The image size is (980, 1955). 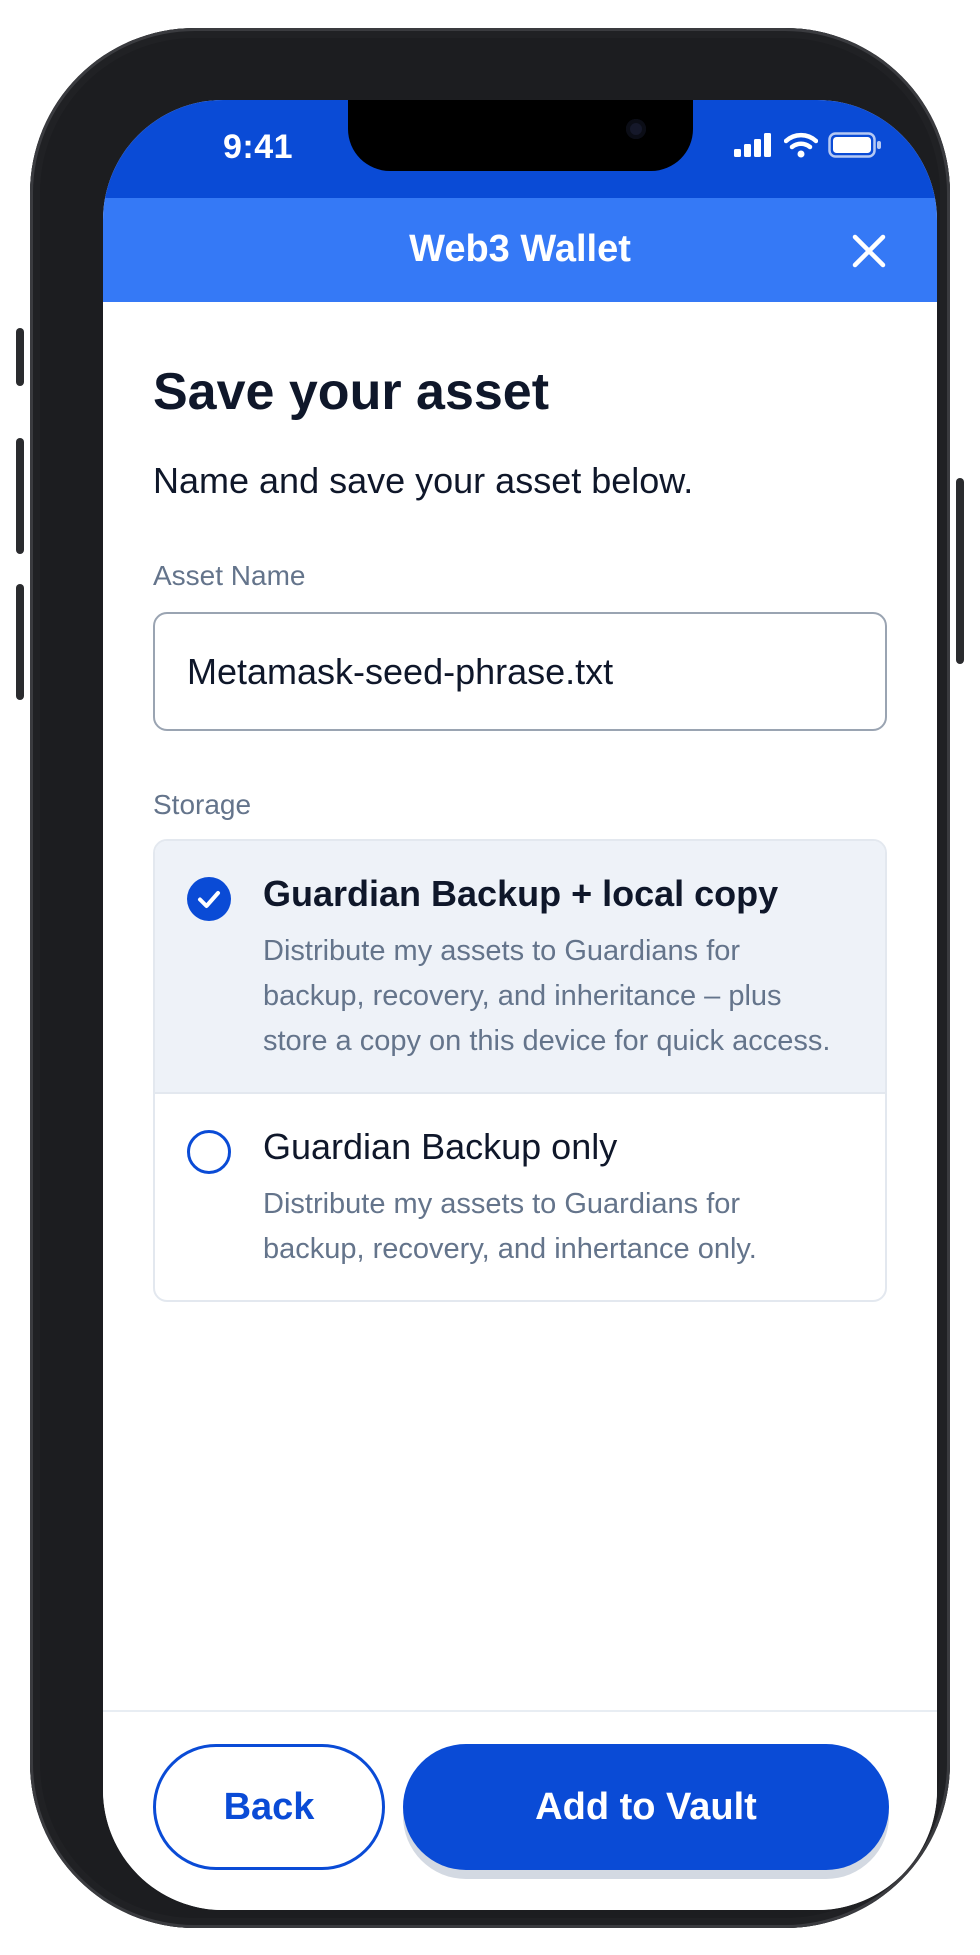 What do you see at coordinates (20, 642) in the screenshot?
I see `volume-down-button` at bounding box center [20, 642].